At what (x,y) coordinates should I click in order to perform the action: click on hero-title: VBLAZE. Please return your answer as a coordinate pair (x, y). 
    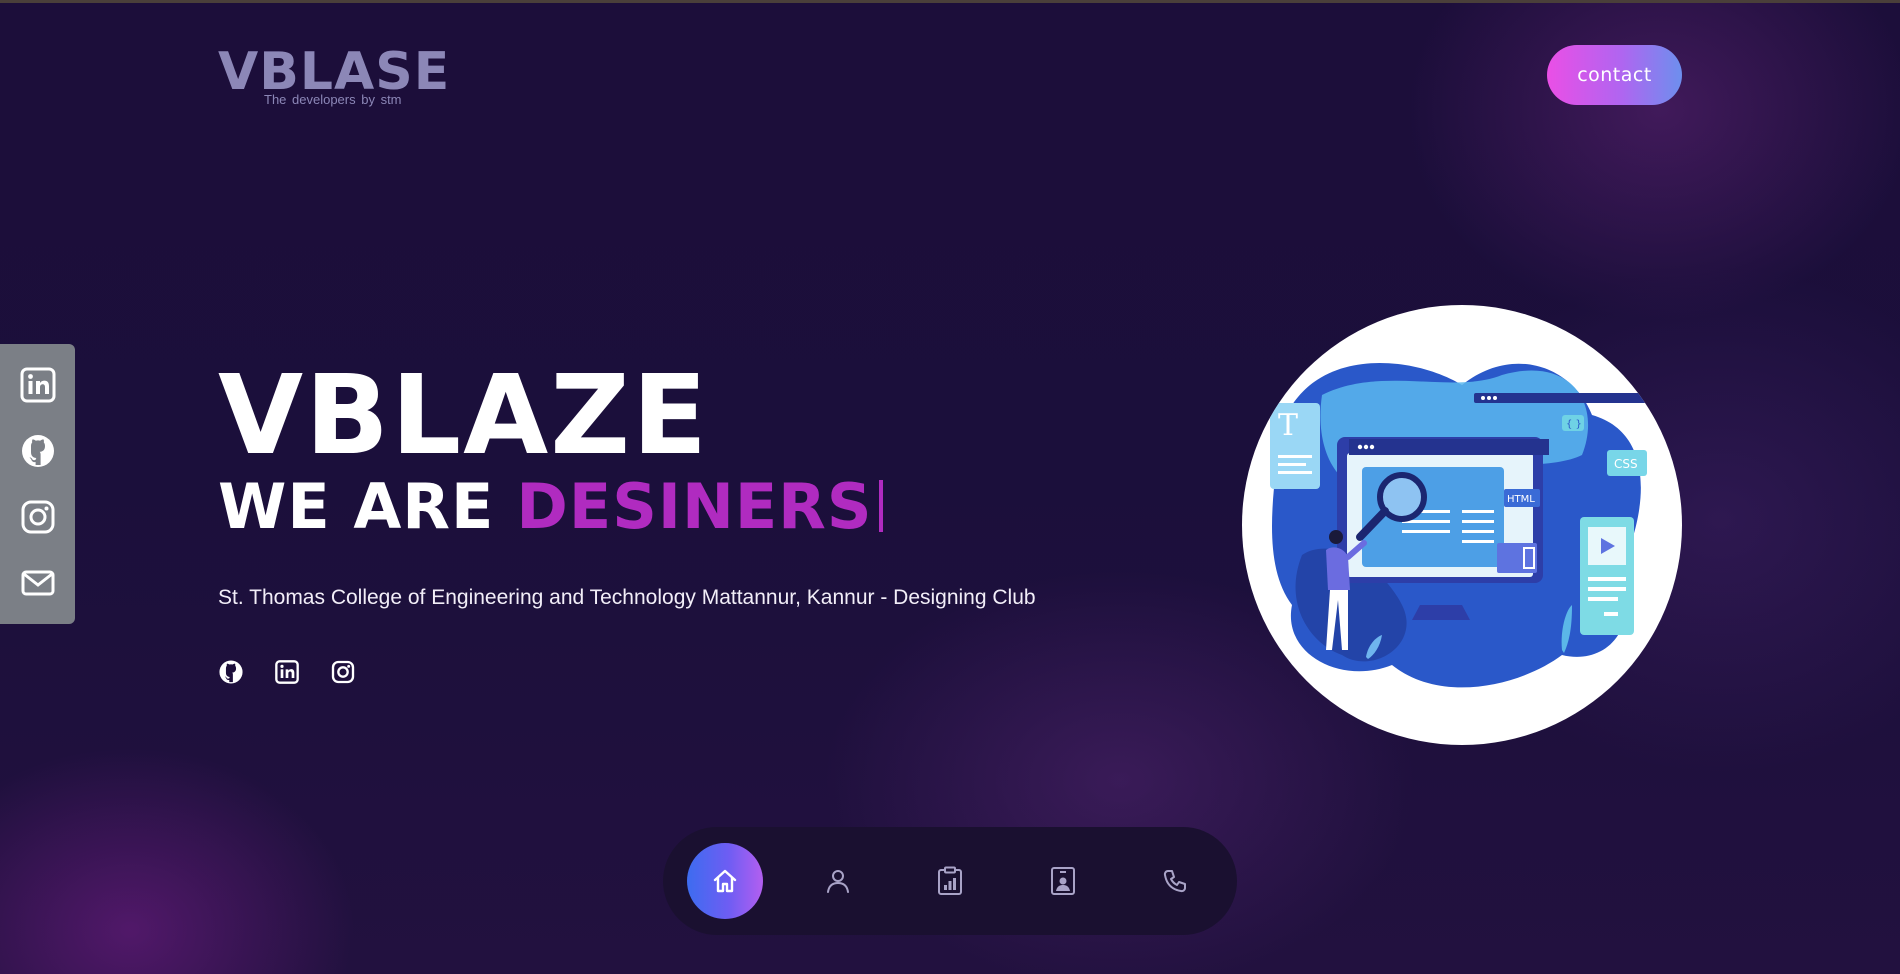
    Looking at the image, I should click on (464, 415).